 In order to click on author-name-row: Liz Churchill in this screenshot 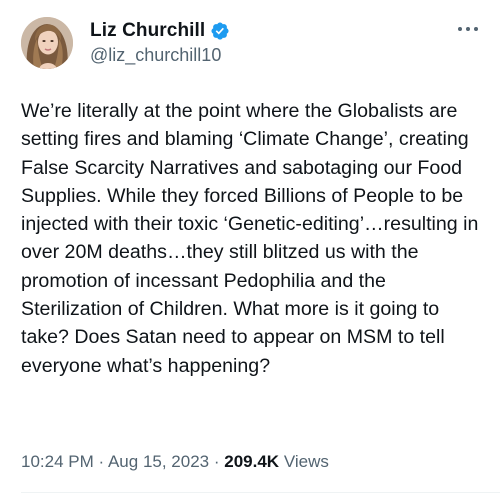, I will do `click(160, 31)`.